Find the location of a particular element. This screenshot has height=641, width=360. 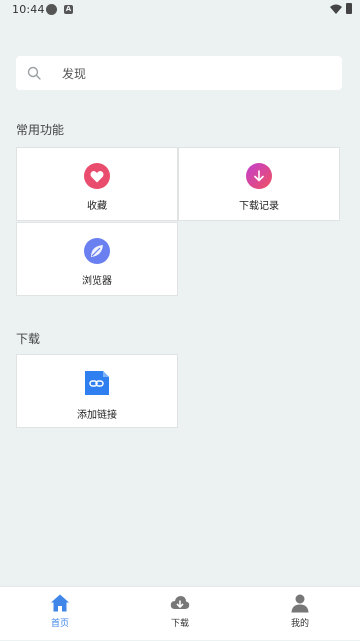

nav-label: 首页 is located at coordinates (59, 624).